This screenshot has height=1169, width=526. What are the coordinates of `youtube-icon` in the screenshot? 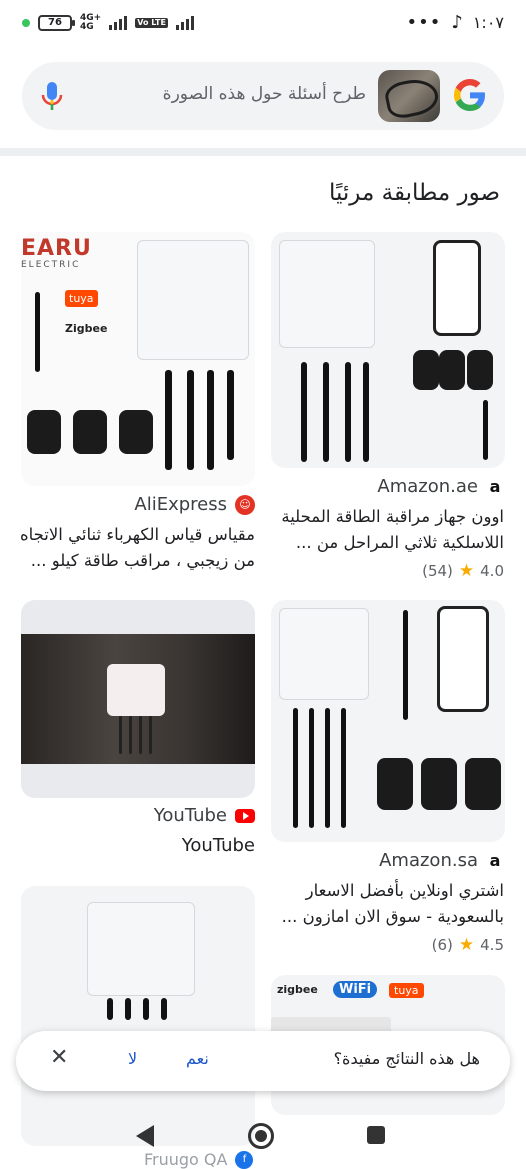 It's located at (245, 815).